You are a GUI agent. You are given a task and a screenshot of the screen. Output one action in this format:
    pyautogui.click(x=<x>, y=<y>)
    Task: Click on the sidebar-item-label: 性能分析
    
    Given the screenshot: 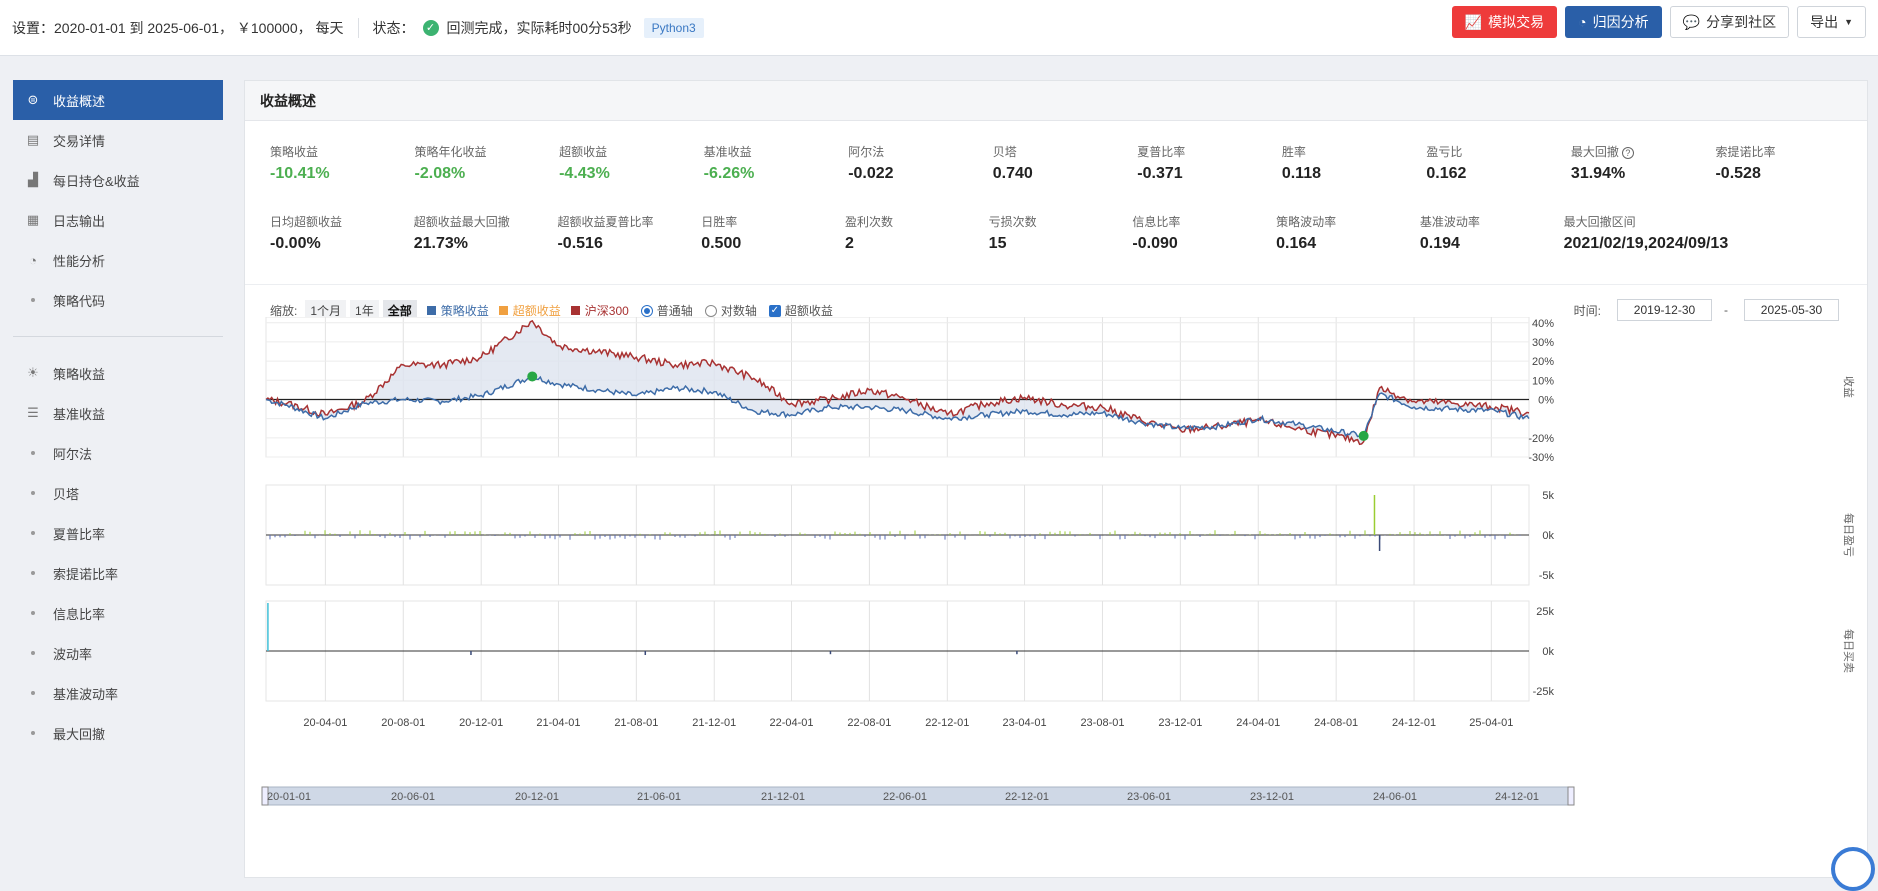 What is the action you would take?
    pyautogui.click(x=79, y=261)
    